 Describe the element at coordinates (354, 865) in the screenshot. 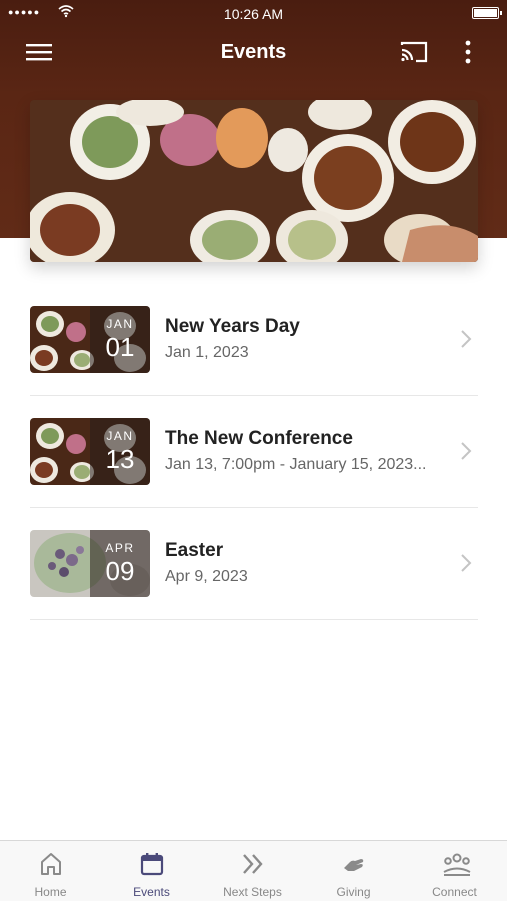

I see `hand-icon` at that location.